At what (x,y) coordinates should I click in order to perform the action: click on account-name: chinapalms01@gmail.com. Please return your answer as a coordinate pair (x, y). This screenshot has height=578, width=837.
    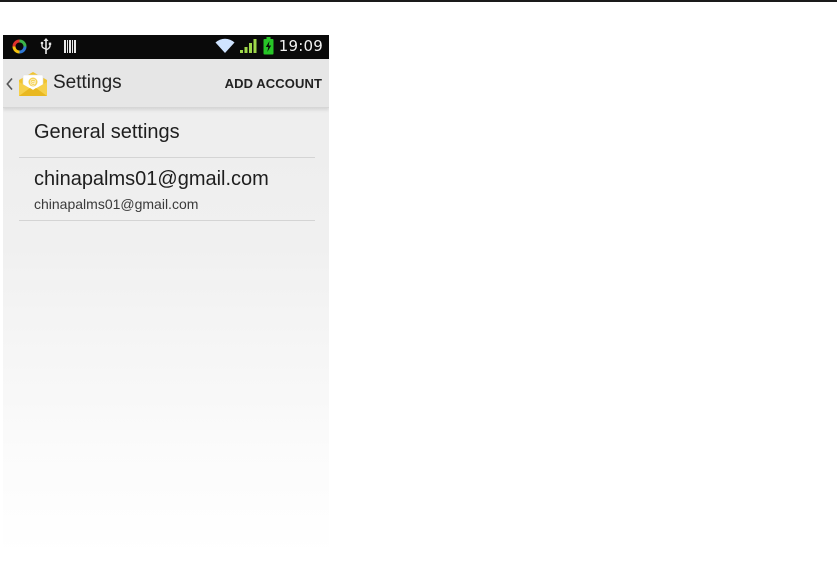
    Looking at the image, I should click on (151, 179).